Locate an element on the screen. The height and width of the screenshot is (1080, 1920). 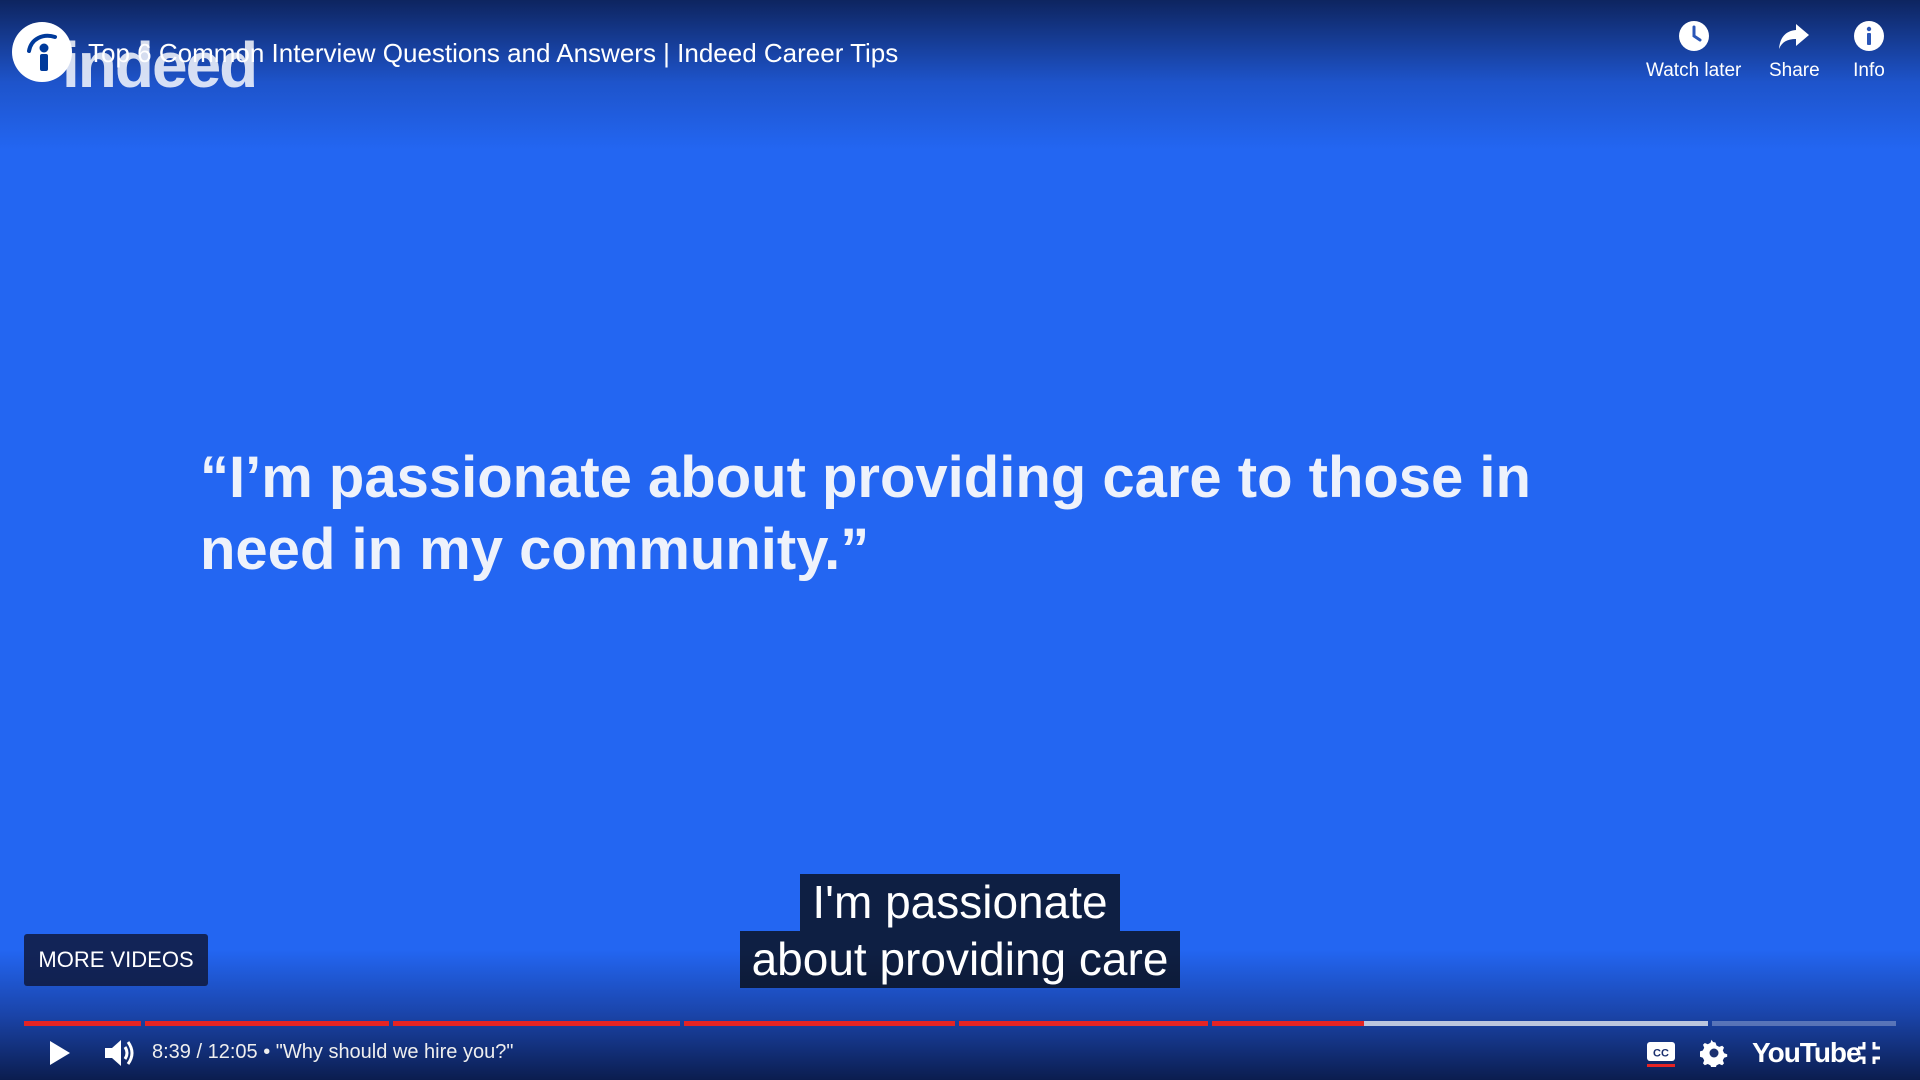
settings-gear-icon is located at coordinates (1714, 1053).